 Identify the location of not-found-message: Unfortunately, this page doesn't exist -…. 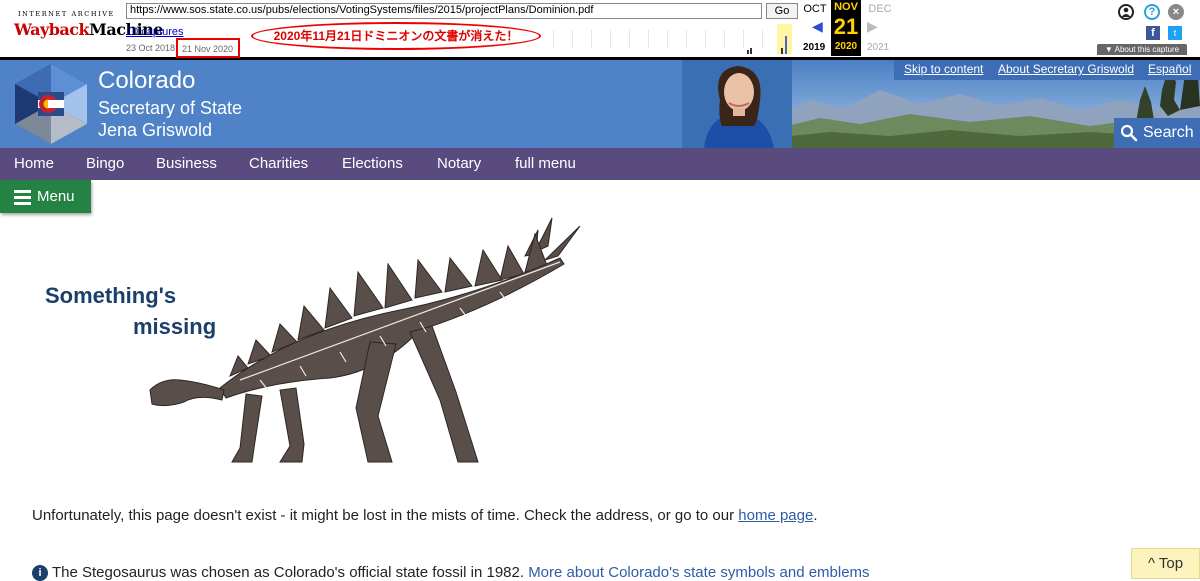
(425, 515).